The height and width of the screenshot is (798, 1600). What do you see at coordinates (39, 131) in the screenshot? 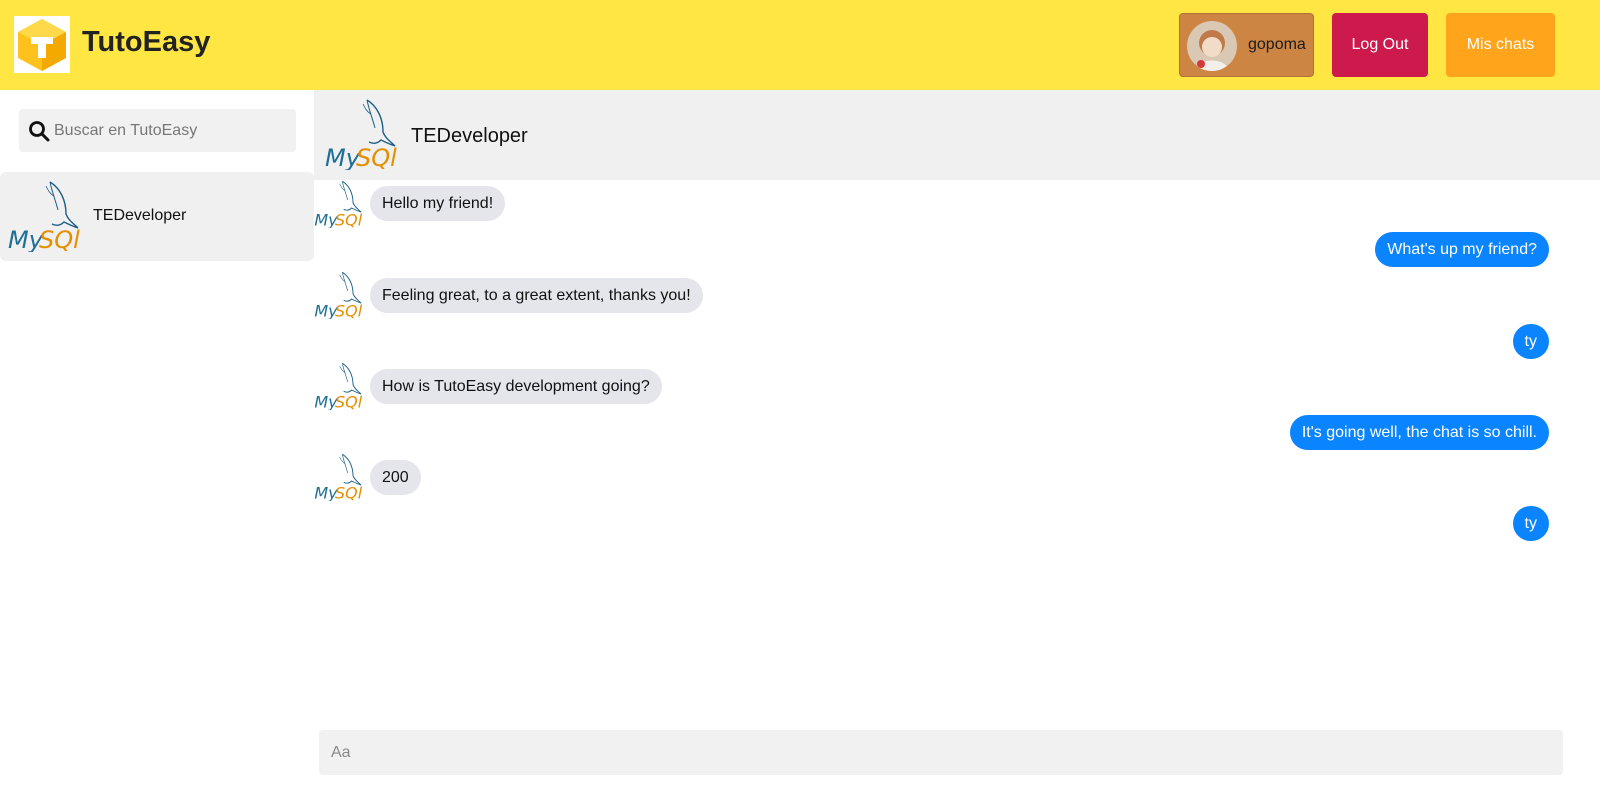
I see `search-icon` at bounding box center [39, 131].